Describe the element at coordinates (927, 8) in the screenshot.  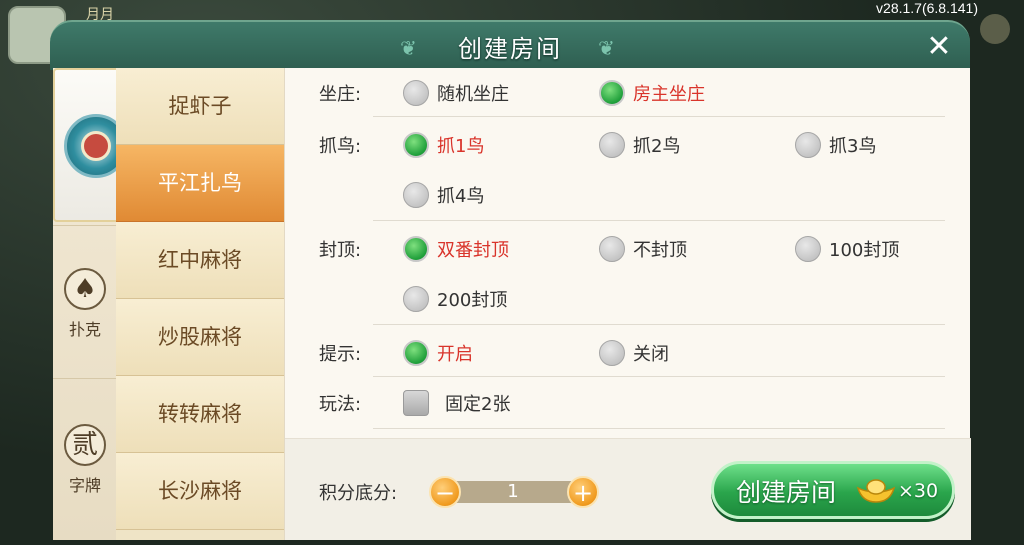
I see `version-label: v28.1.7(6.8.141)` at that location.